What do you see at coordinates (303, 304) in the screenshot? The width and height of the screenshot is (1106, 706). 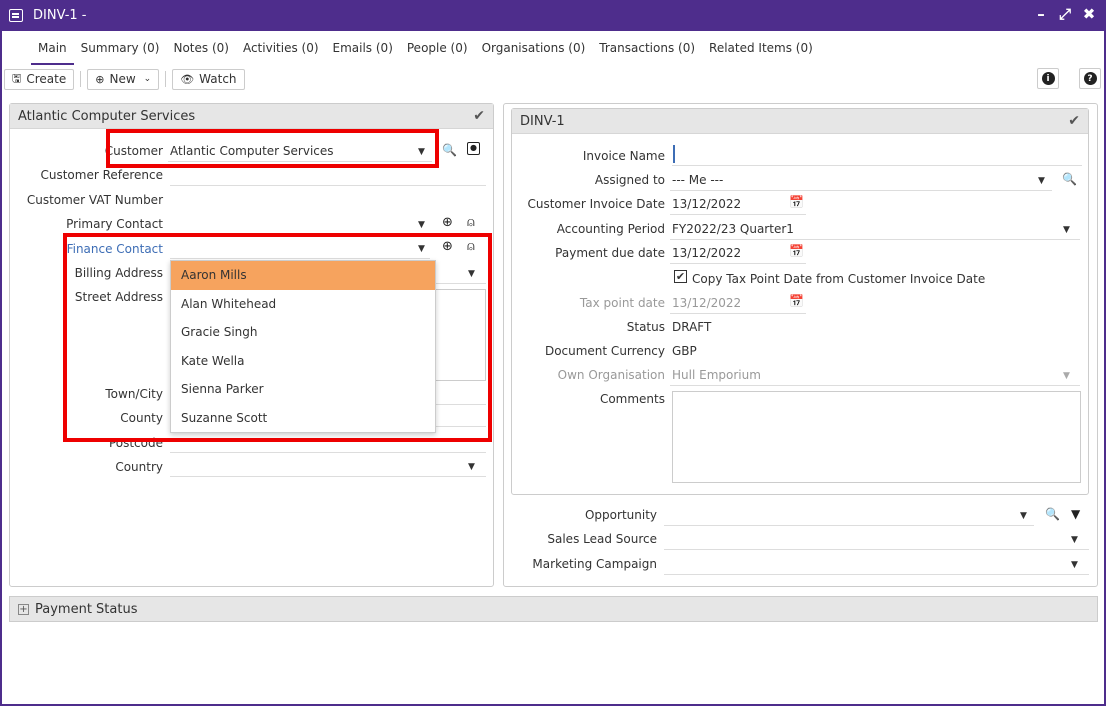 I see `dropdown-option: Alan Whitehead` at bounding box center [303, 304].